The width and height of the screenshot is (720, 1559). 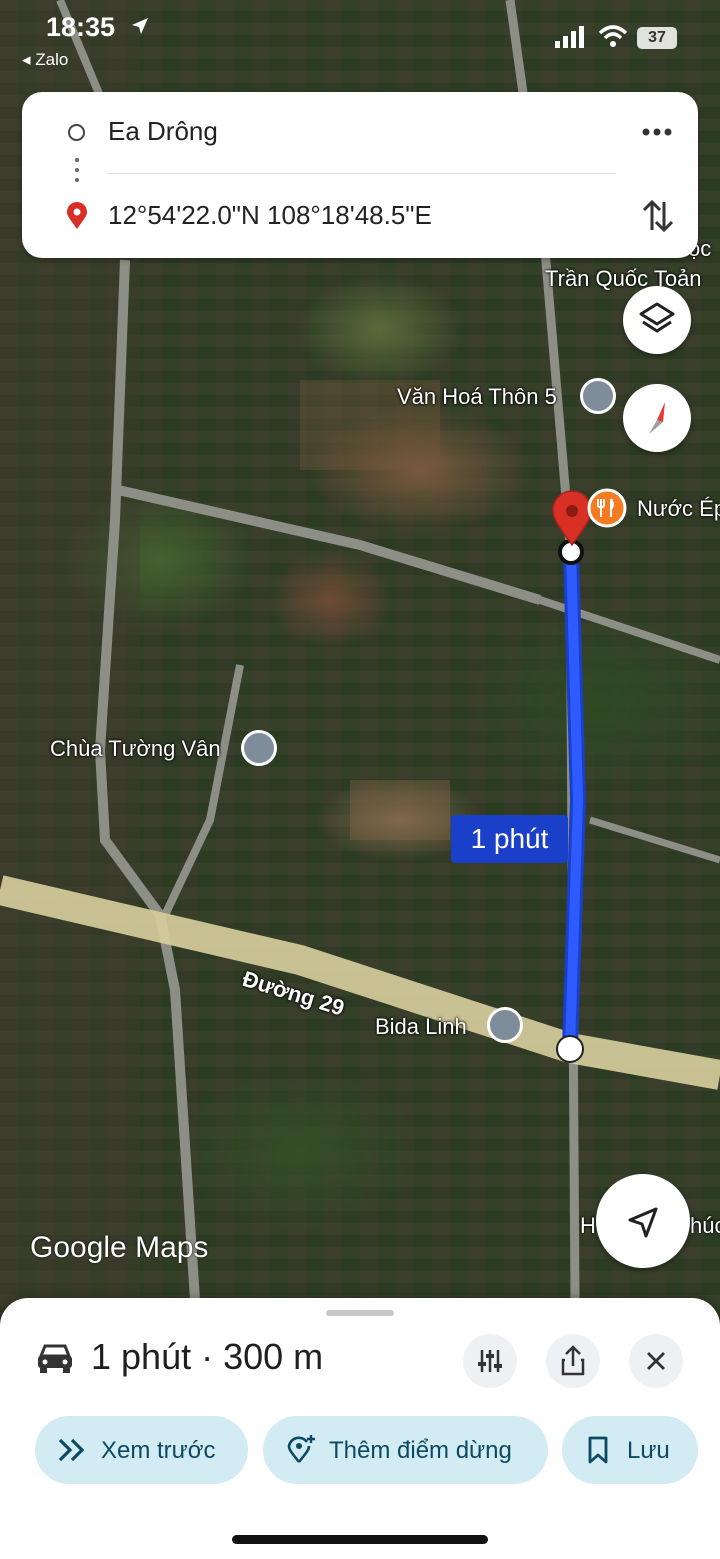 What do you see at coordinates (657, 38) in the screenshot?
I see `battery-indicator: 37` at bounding box center [657, 38].